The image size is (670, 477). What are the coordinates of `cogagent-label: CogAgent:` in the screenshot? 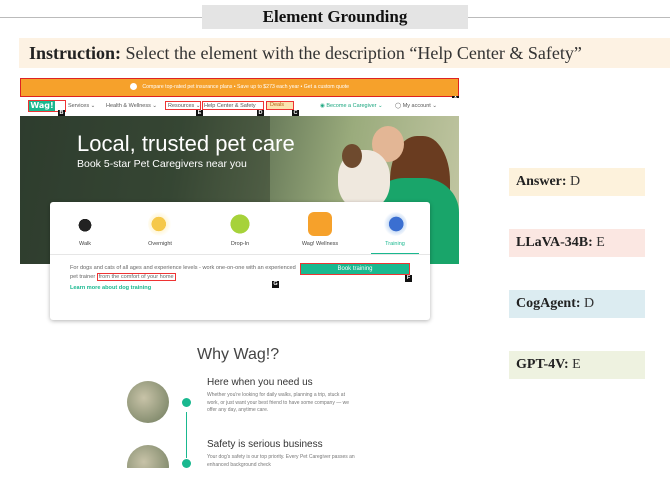 It's located at (548, 303).